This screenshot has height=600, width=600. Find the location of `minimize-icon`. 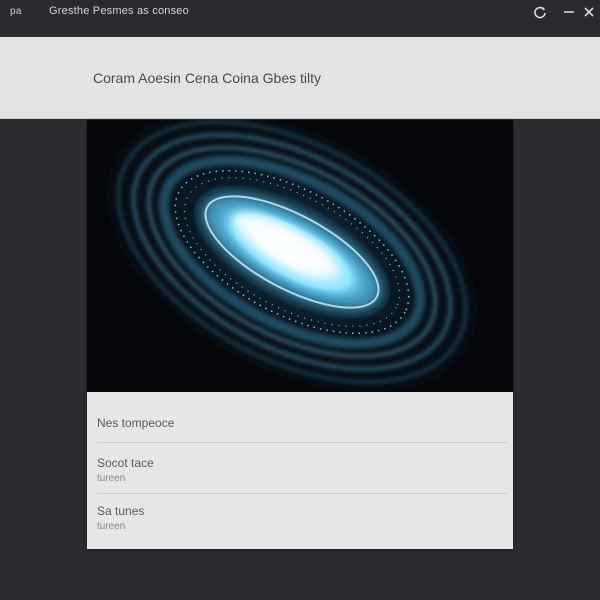

minimize-icon is located at coordinates (569, 12).